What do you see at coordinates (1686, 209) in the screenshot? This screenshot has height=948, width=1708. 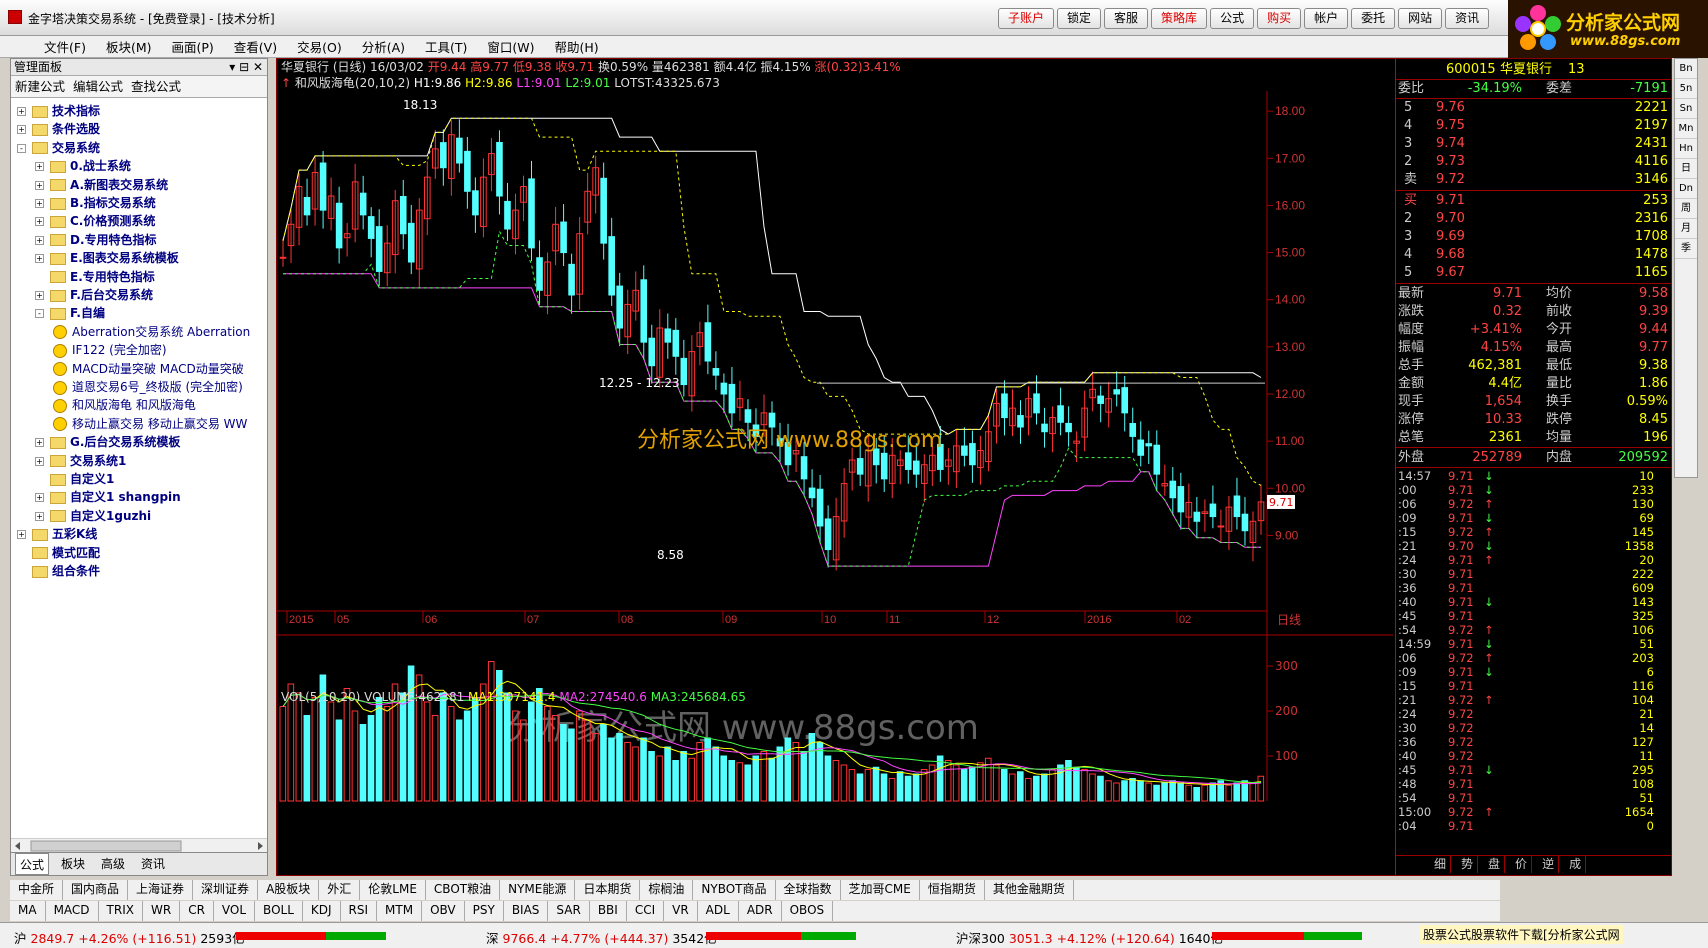 I see `period-button: 周` at bounding box center [1686, 209].